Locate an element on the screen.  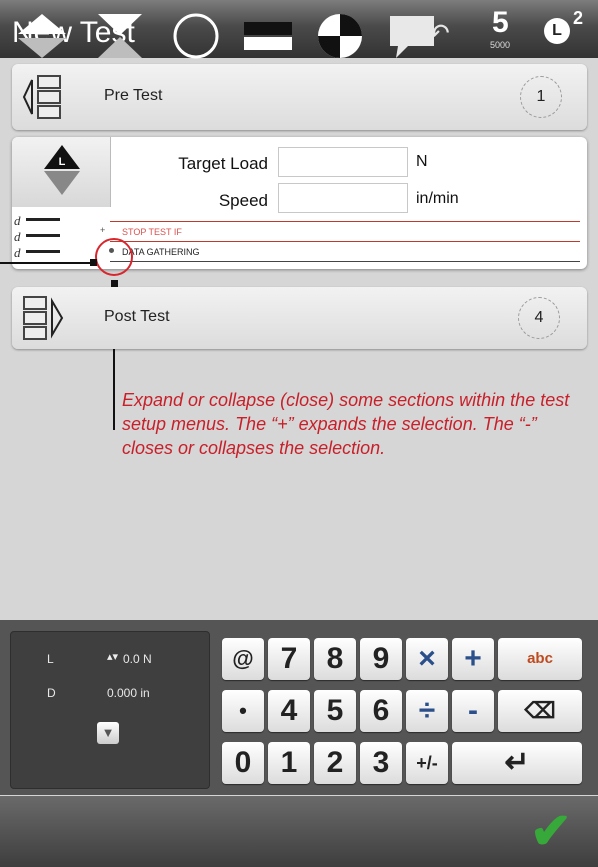
test-method-selector: L is located at coordinates (61, 172).